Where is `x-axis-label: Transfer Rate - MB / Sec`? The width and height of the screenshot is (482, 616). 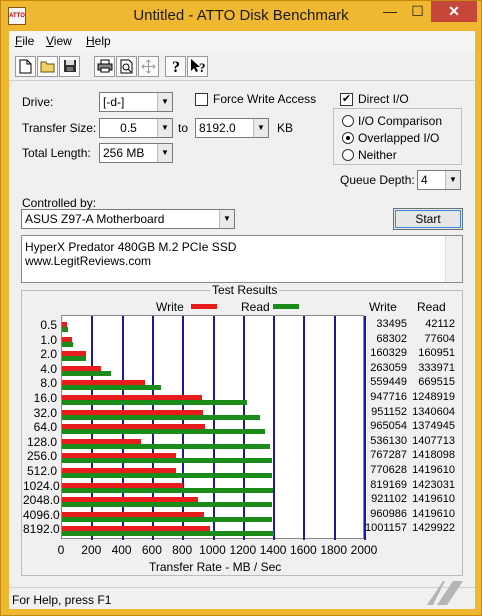
x-axis-label: Transfer Rate - MB / Sec is located at coordinates (215, 567).